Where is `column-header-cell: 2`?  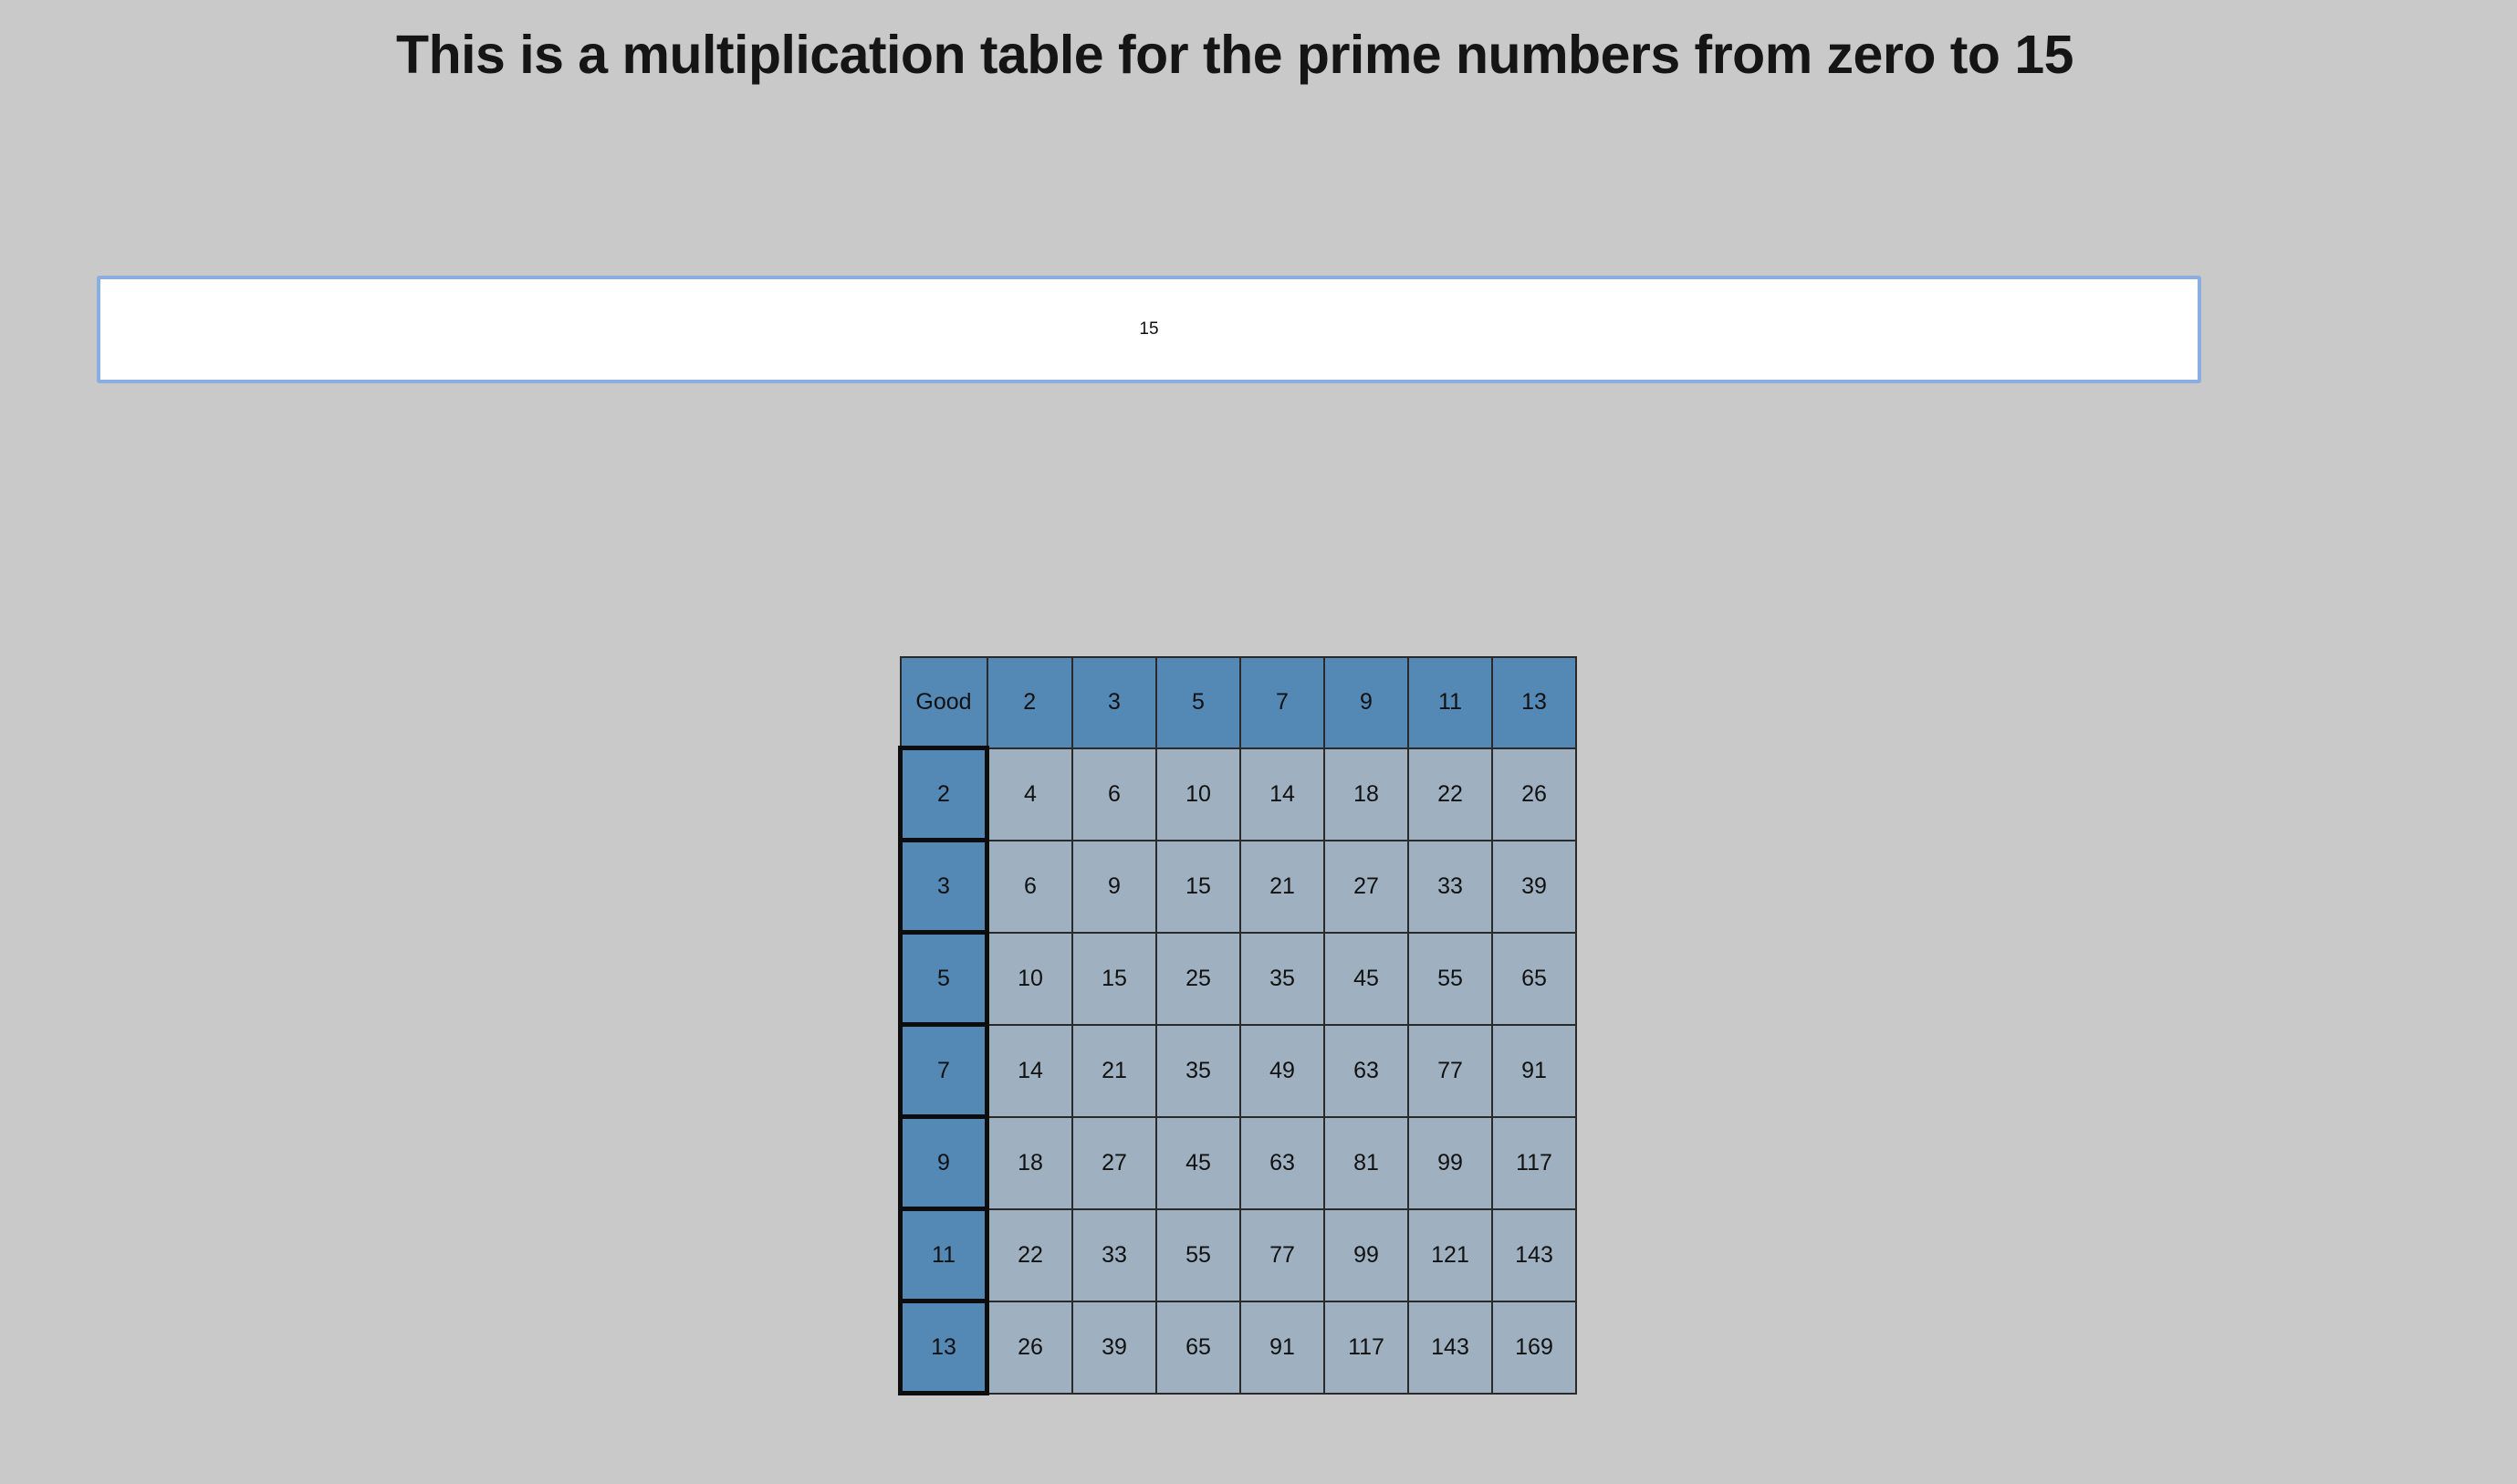 column-header-cell: 2 is located at coordinates (1029, 702).